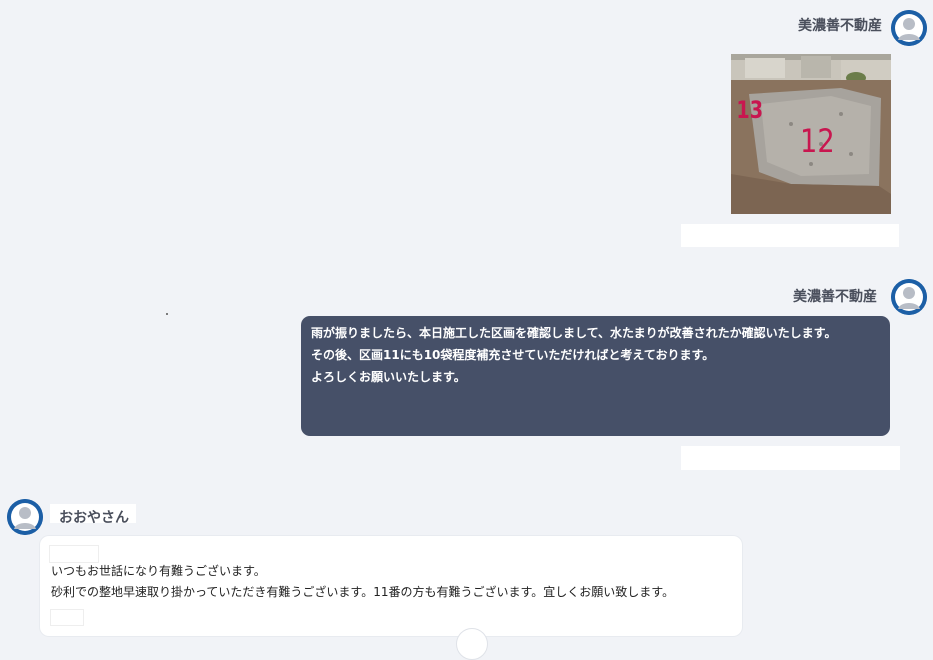 Image resolution: width=933 pixels, height=660 pixels. I want to click on photo-label-12: 12, so click(817, 141).